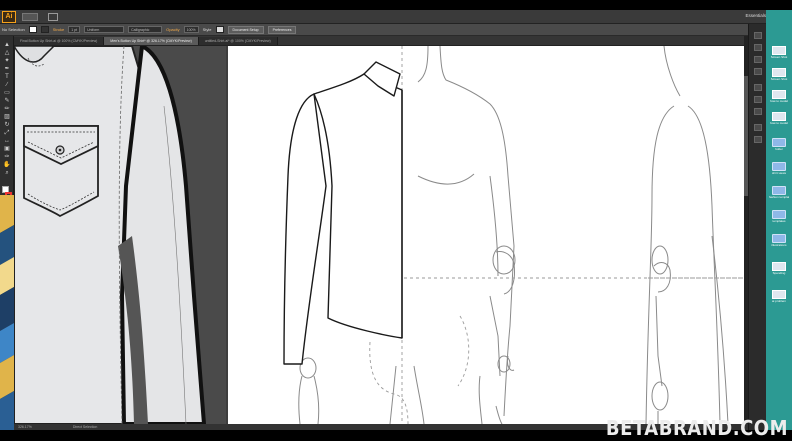  What do you see at coordinates (245, 29) in the screenshot?
I see `document-setup-button: Document Setup` at bounding box center [245, 29].